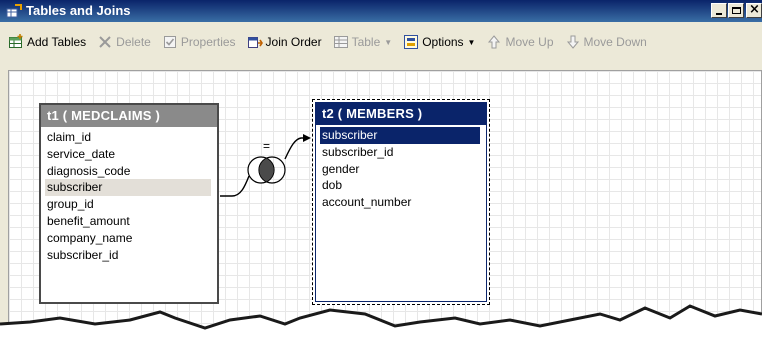 Image resolution: width=762 pixels, height=354 pixels. I want to click on join-arrowhead, so click(307, 138).